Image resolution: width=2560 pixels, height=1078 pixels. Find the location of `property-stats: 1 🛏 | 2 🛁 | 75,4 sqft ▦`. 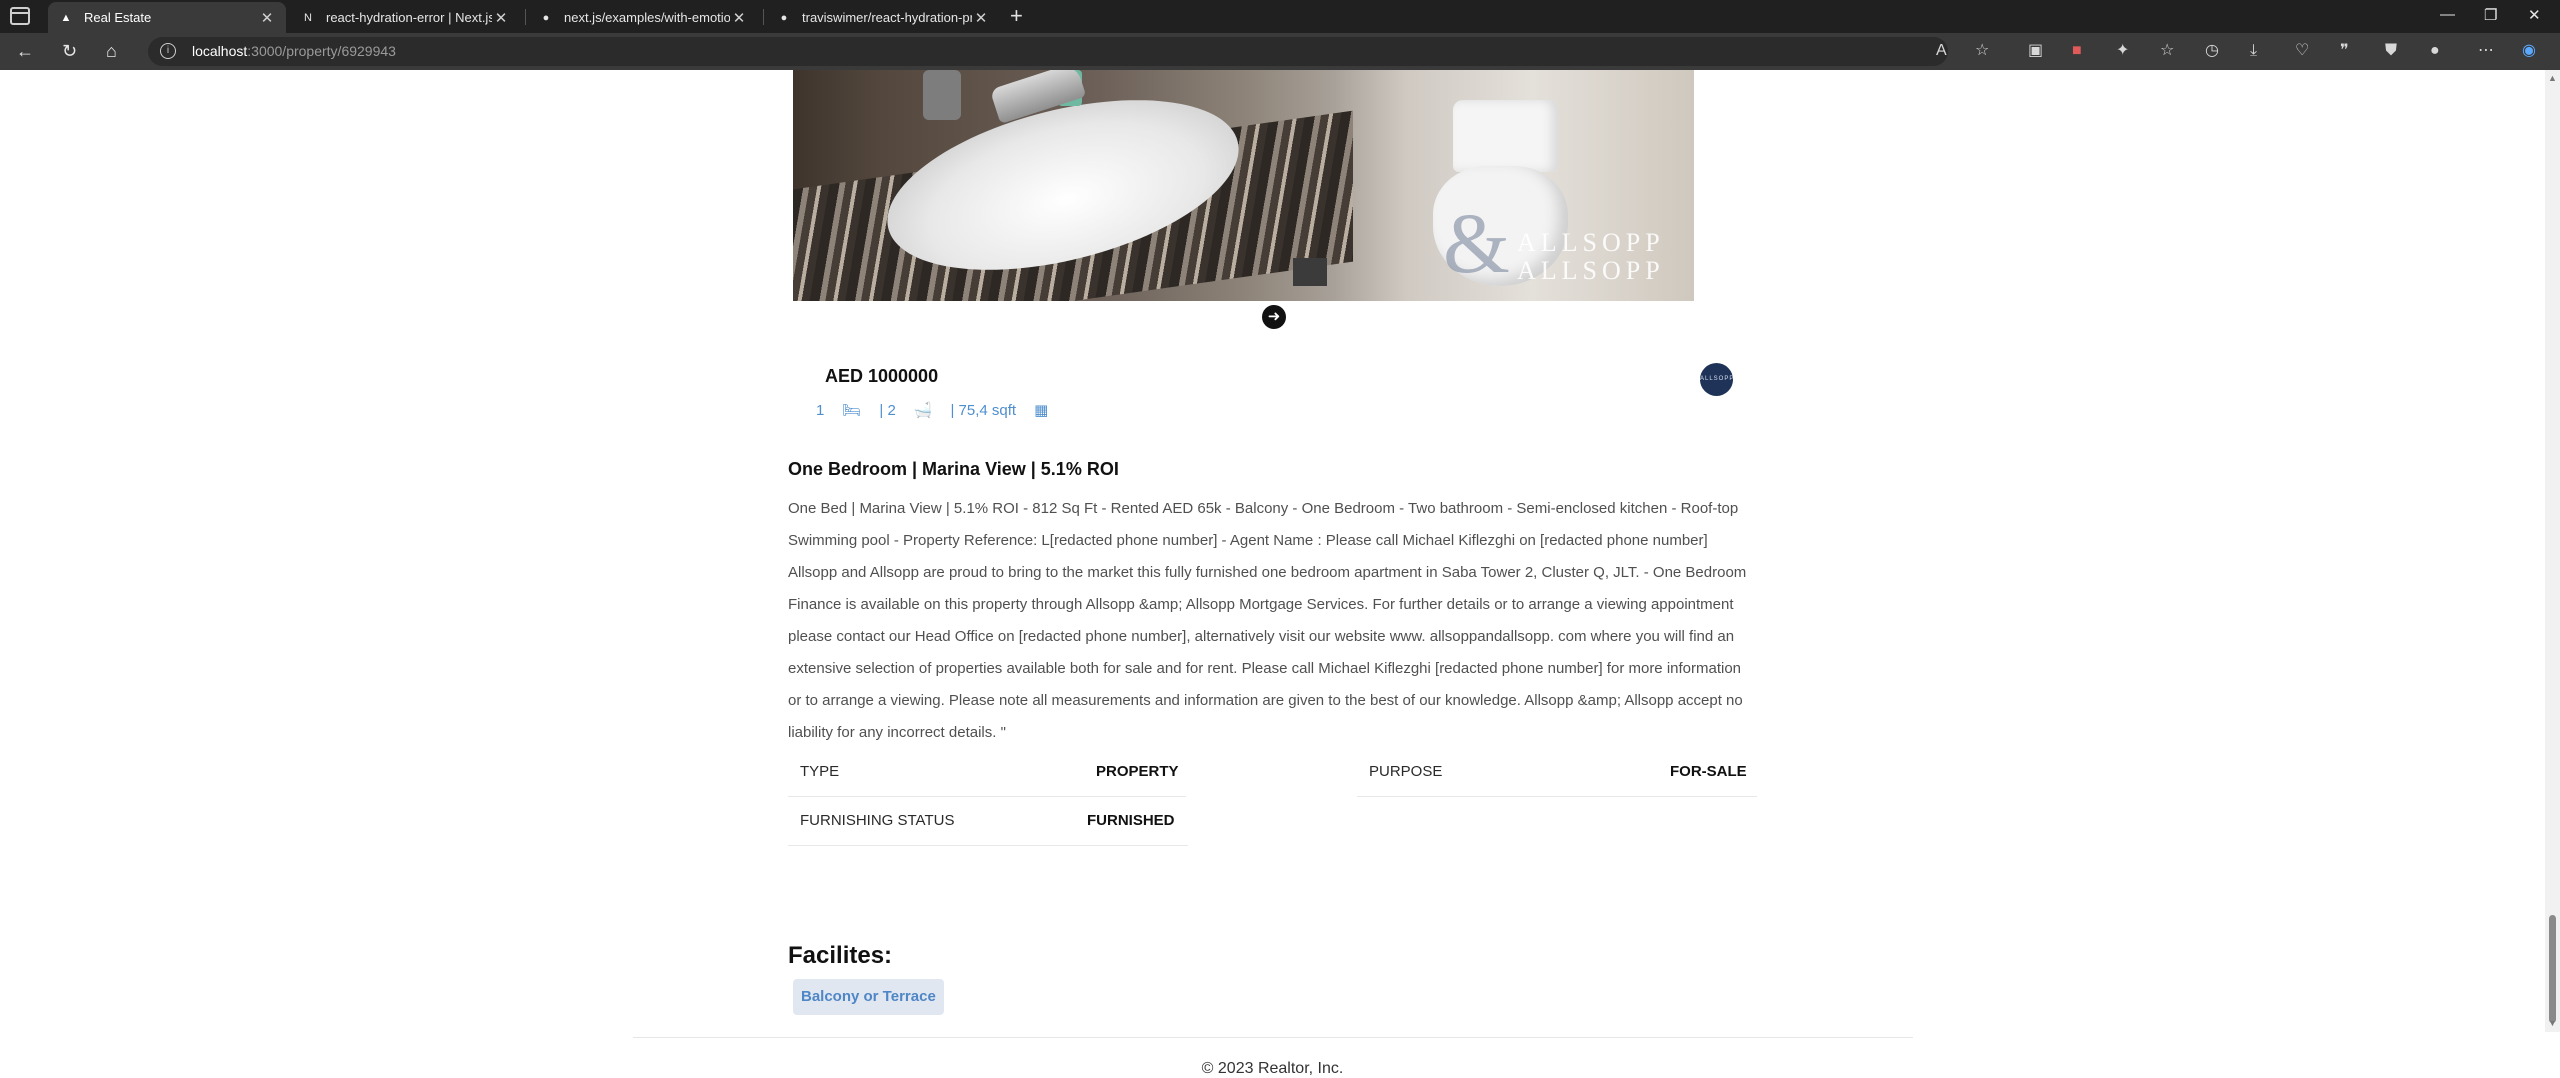

property-stats: 1 🛏 | 2 🛁 | 75,4 sqft ▦ is located at coordinates (932, 410).